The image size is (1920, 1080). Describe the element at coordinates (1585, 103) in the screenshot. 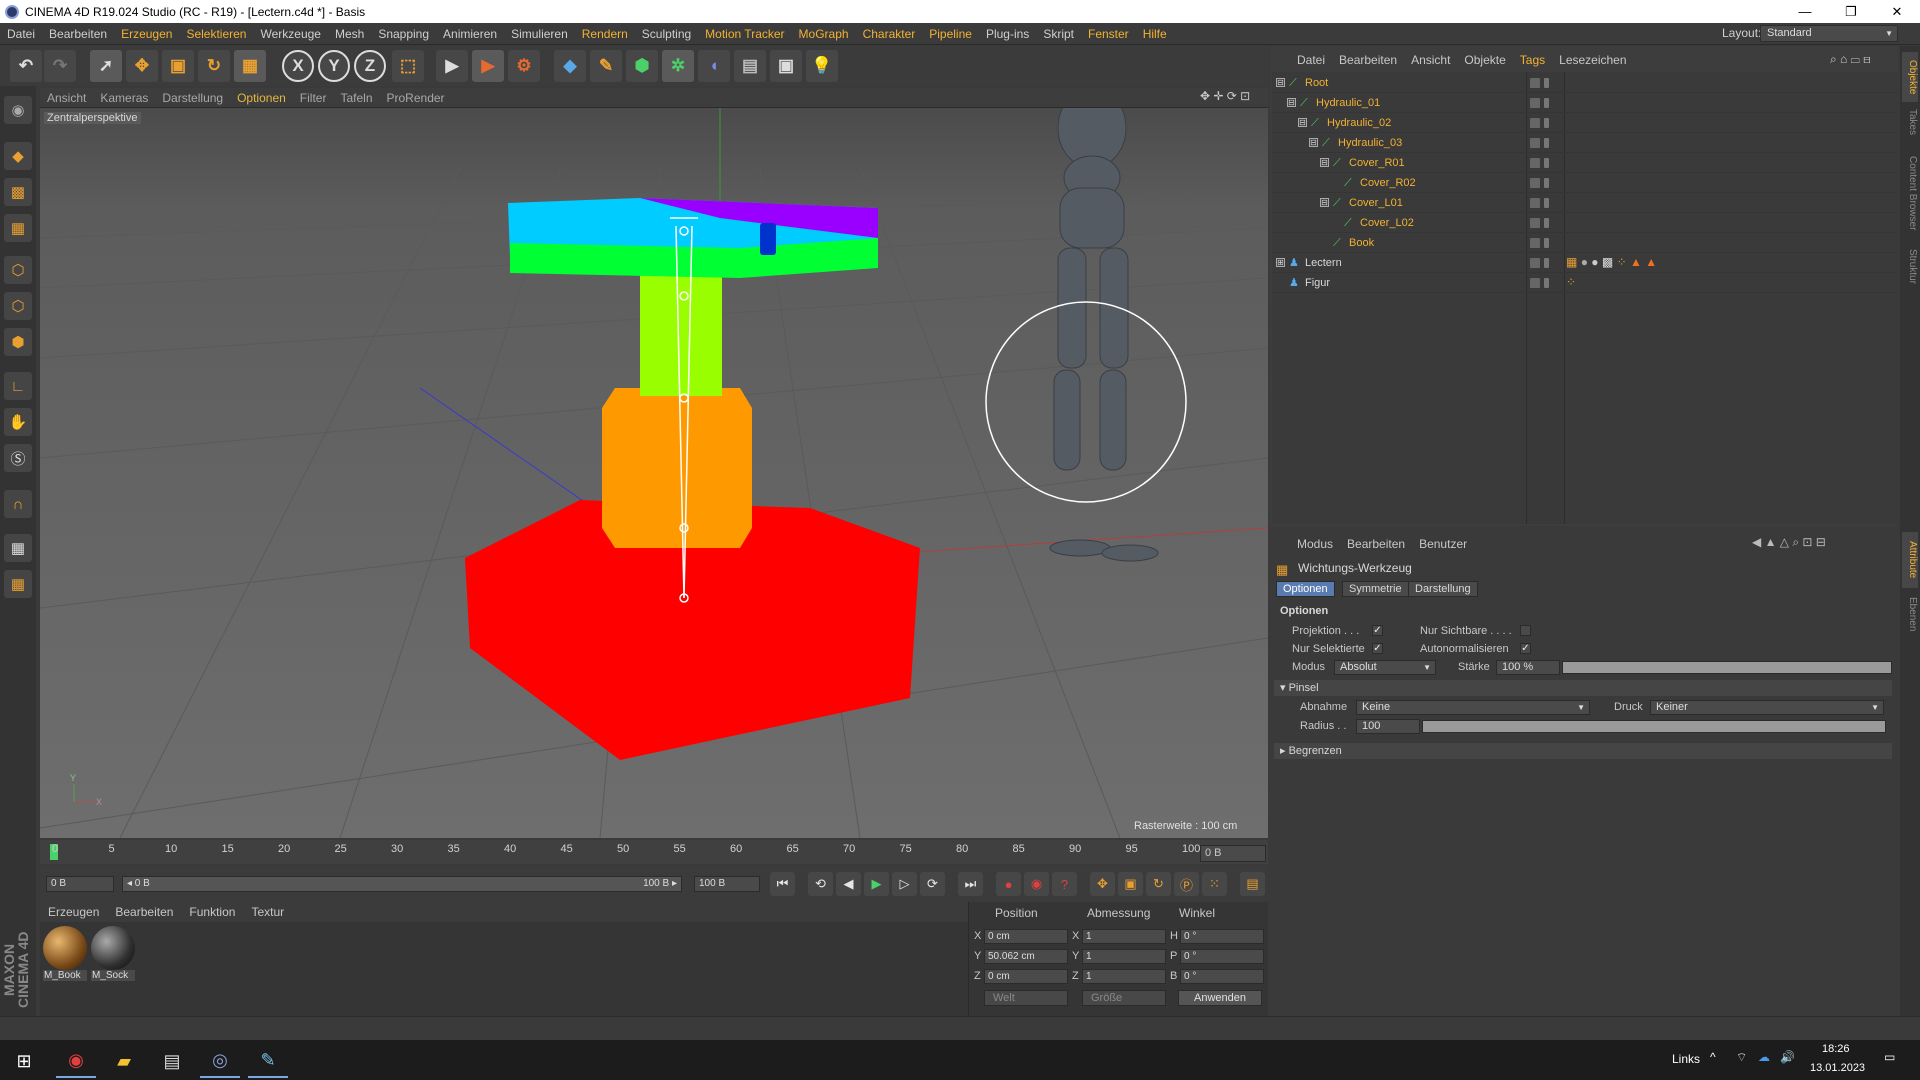

I see `object-row-hydraulic-01: ⊟ ⟋ Hydraulic_01` at that location.